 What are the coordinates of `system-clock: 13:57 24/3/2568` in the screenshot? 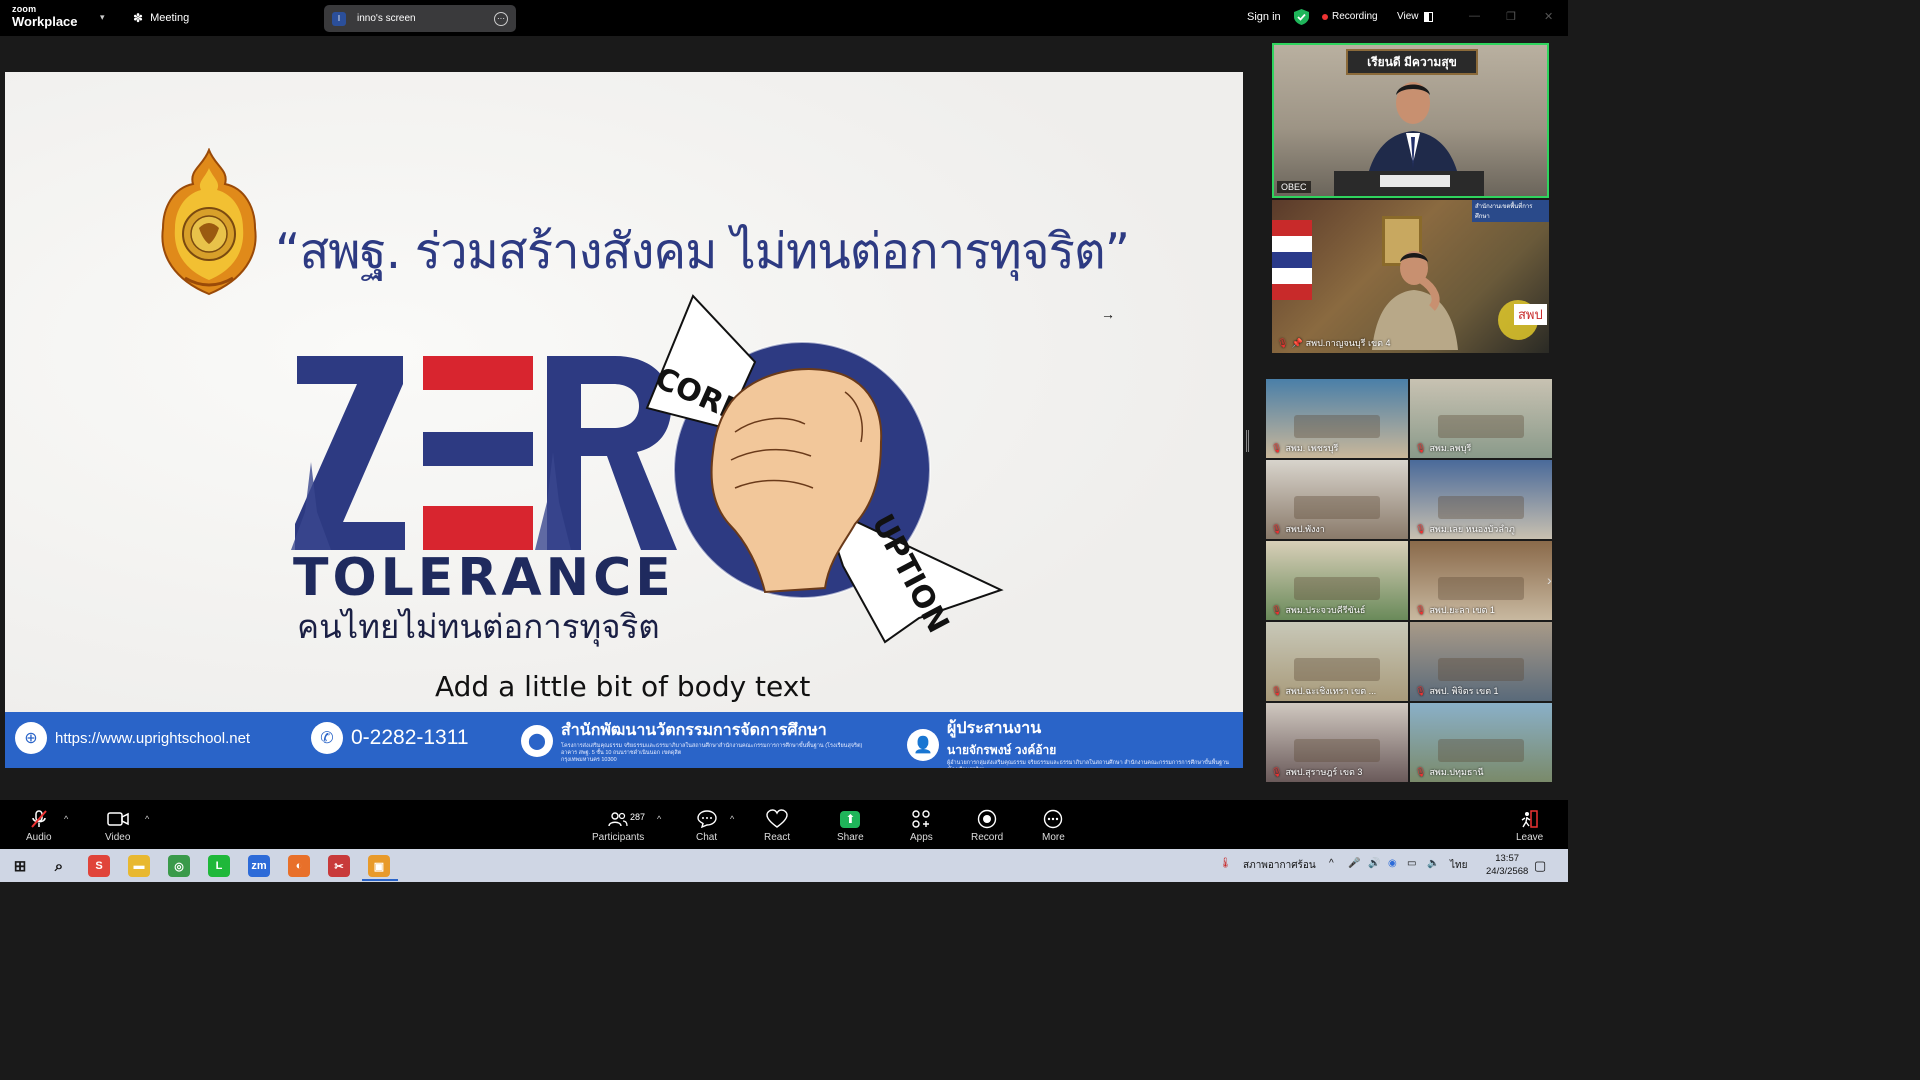 It's located at (1507, 865).